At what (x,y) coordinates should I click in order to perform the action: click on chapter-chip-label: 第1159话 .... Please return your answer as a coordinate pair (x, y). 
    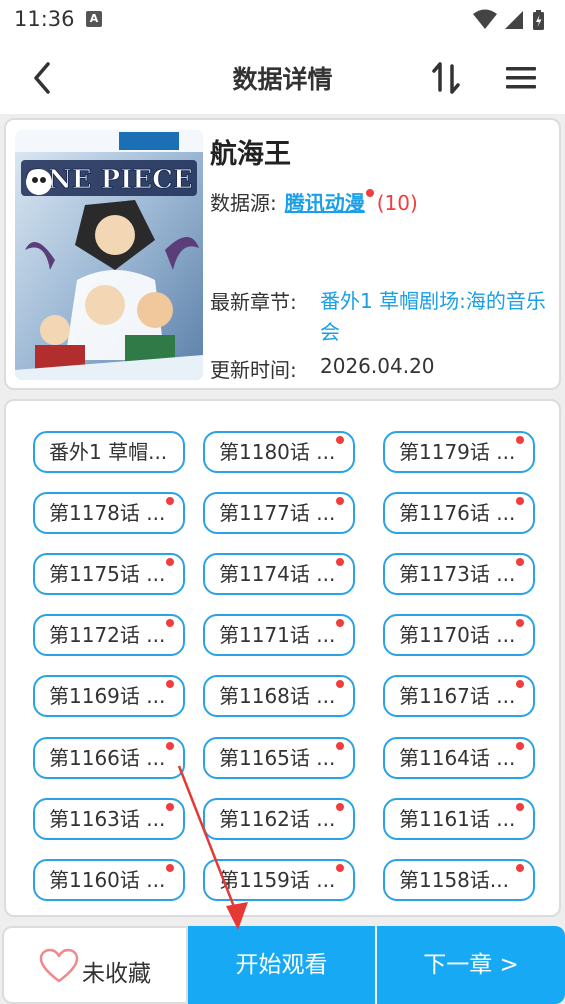
    Looking at the image, I should click on (277, 880).